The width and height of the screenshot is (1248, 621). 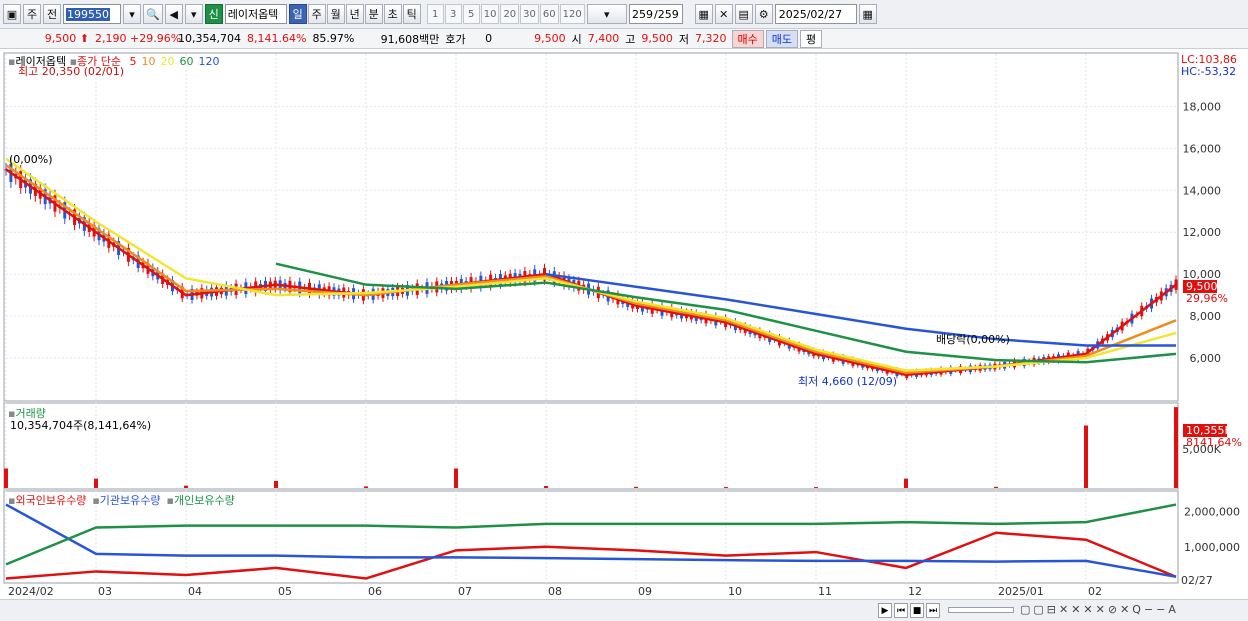 What do you see at coordinates (1021, 591) in the screenshot?
I see `x-tick-label: 2025/01` at bounding box center [1021, 591].